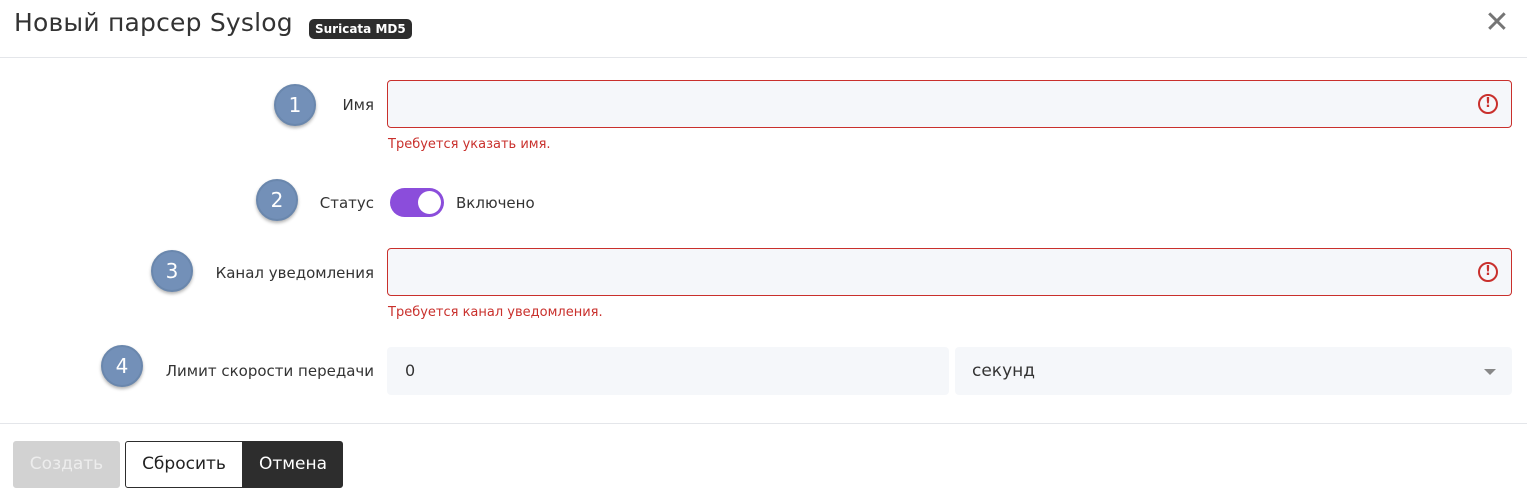  What do you see at coordinates (184, 464) in the screenshot?
I see `reset-button: Сбросить` at bounding box center [184, 464].